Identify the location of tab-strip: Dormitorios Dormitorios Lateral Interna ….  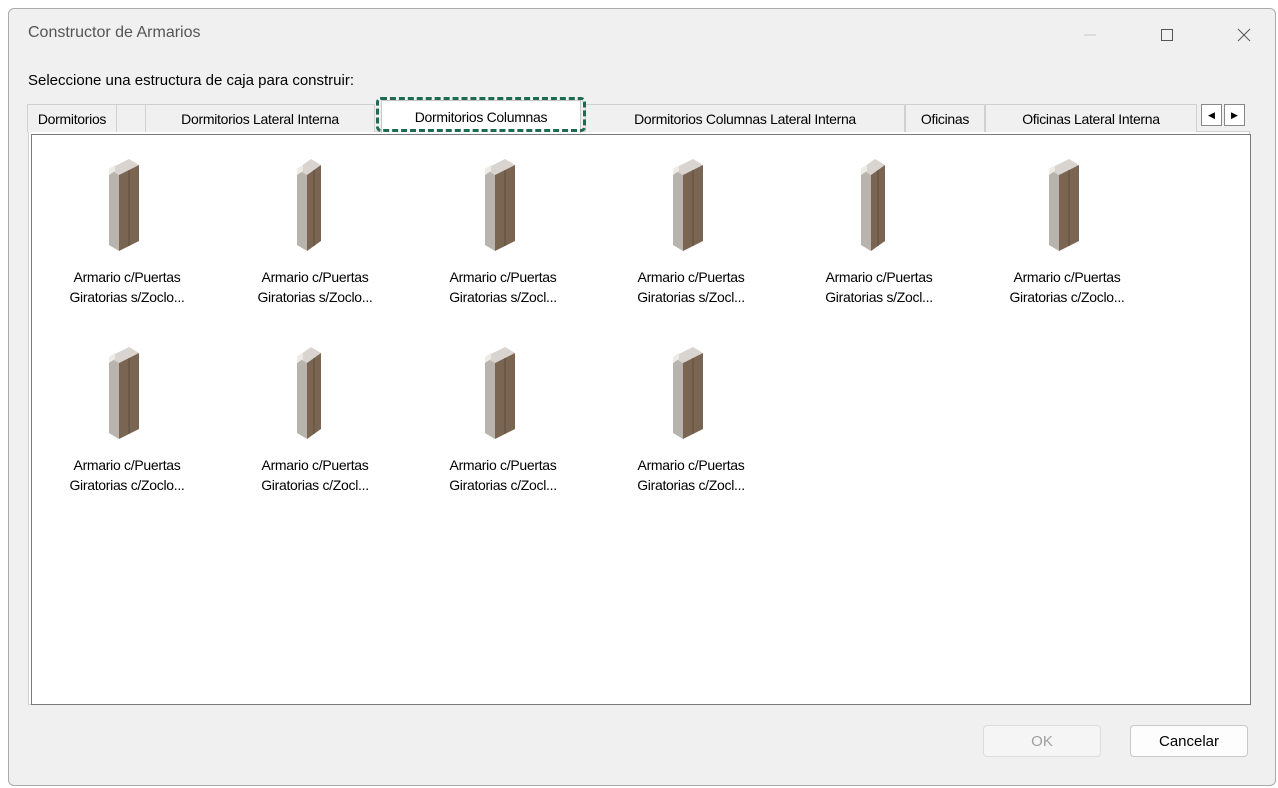
(638, 115).